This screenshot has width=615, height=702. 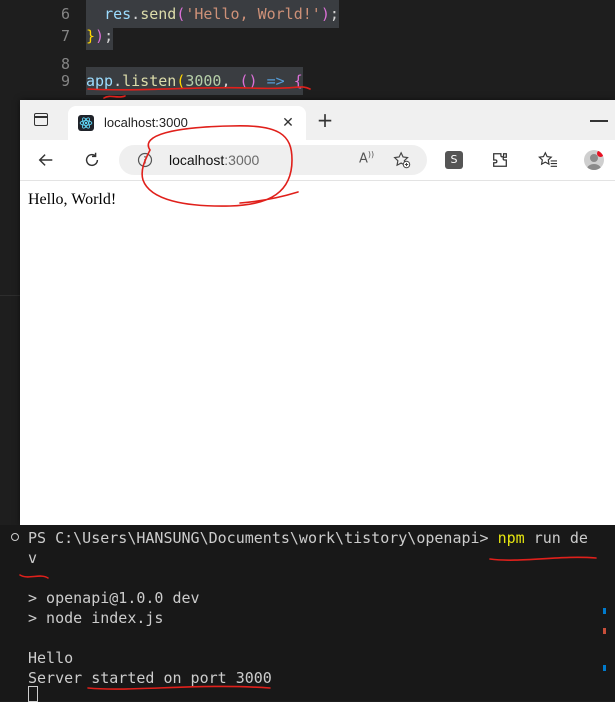 I want to click on page-text: Hello, World!, so click(x=72, y=199).